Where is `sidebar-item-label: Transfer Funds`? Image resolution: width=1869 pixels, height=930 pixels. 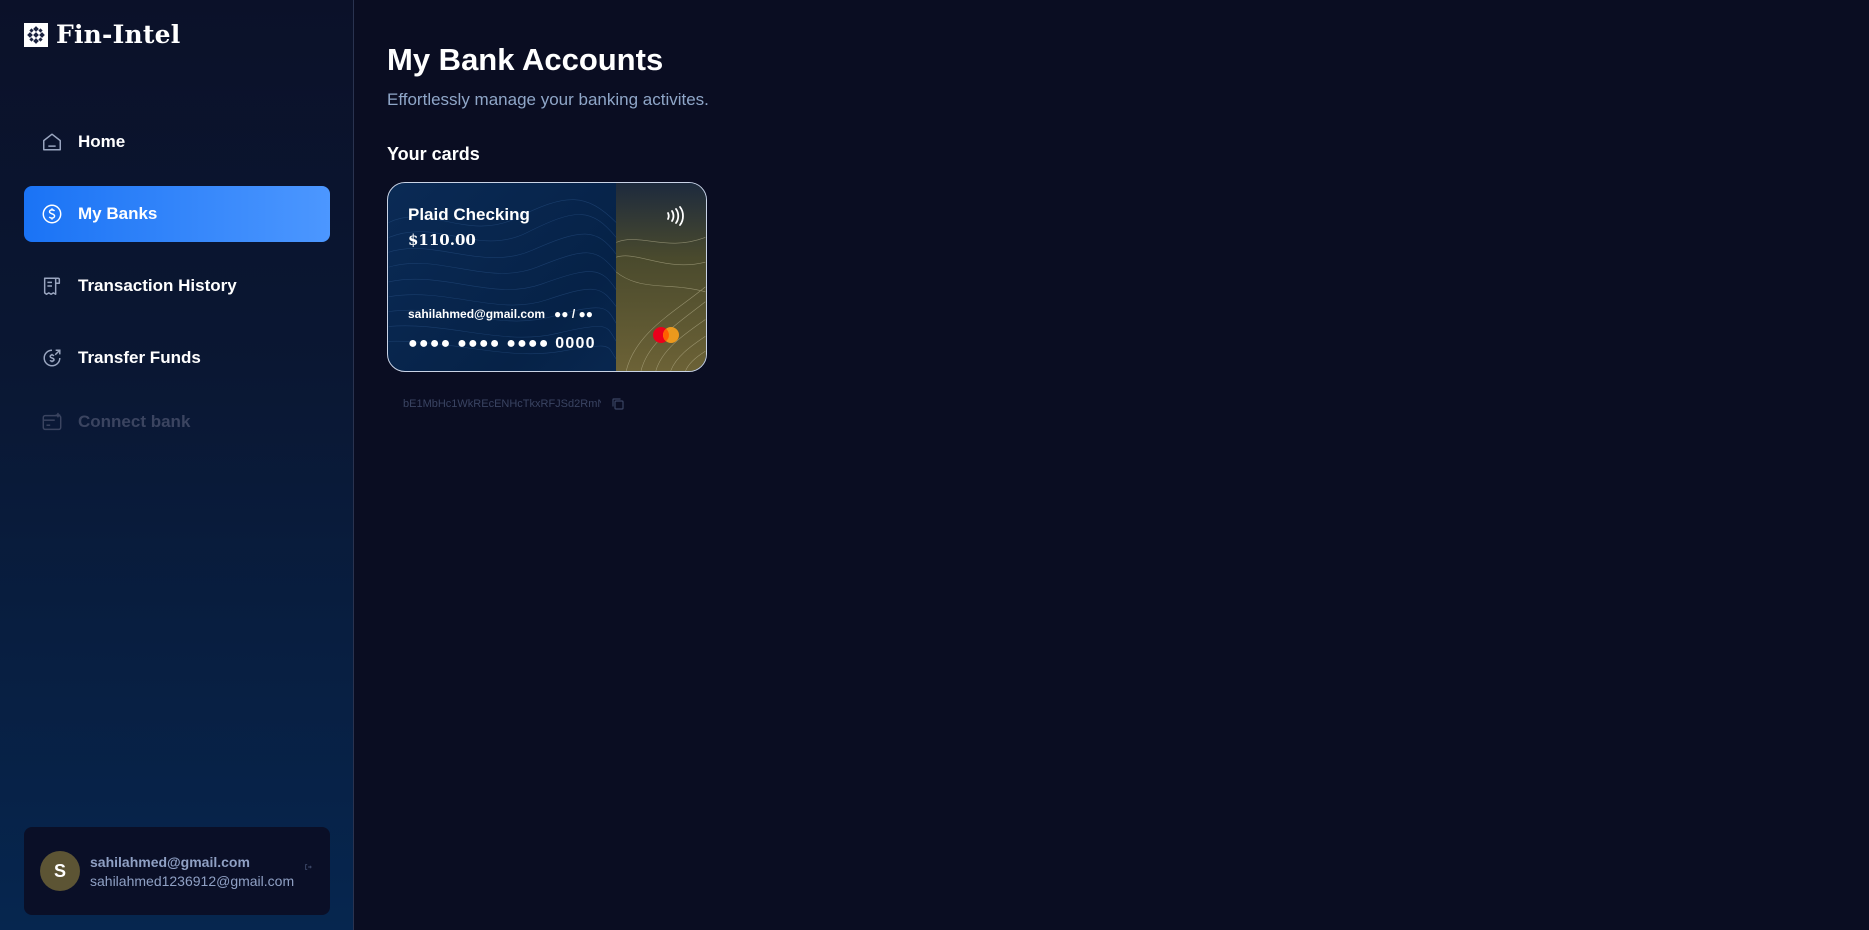
sidebar-item-label: Transfer Funds is located at coordinates (139, 357).